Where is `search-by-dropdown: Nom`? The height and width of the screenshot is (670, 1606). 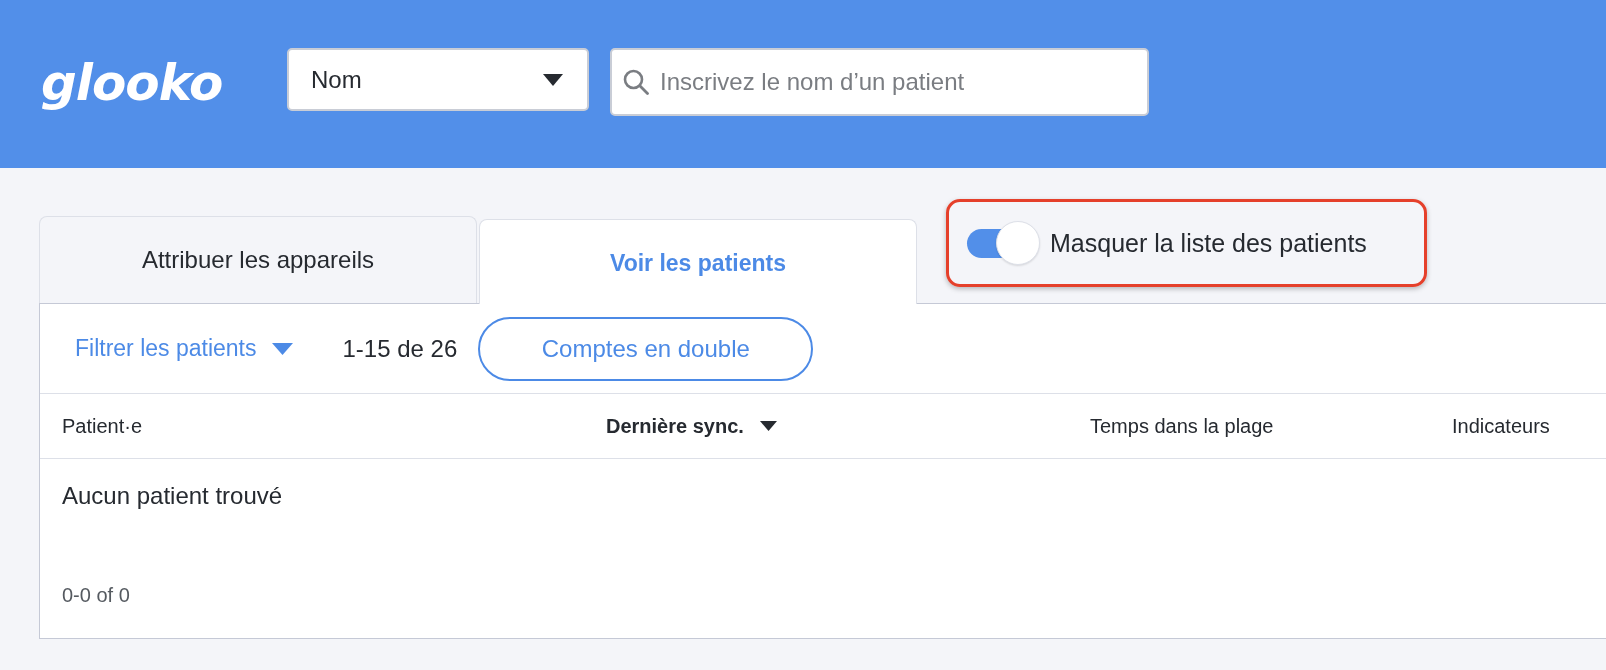 search-by-dropdown: Nom is located at coordinates (438, 79).